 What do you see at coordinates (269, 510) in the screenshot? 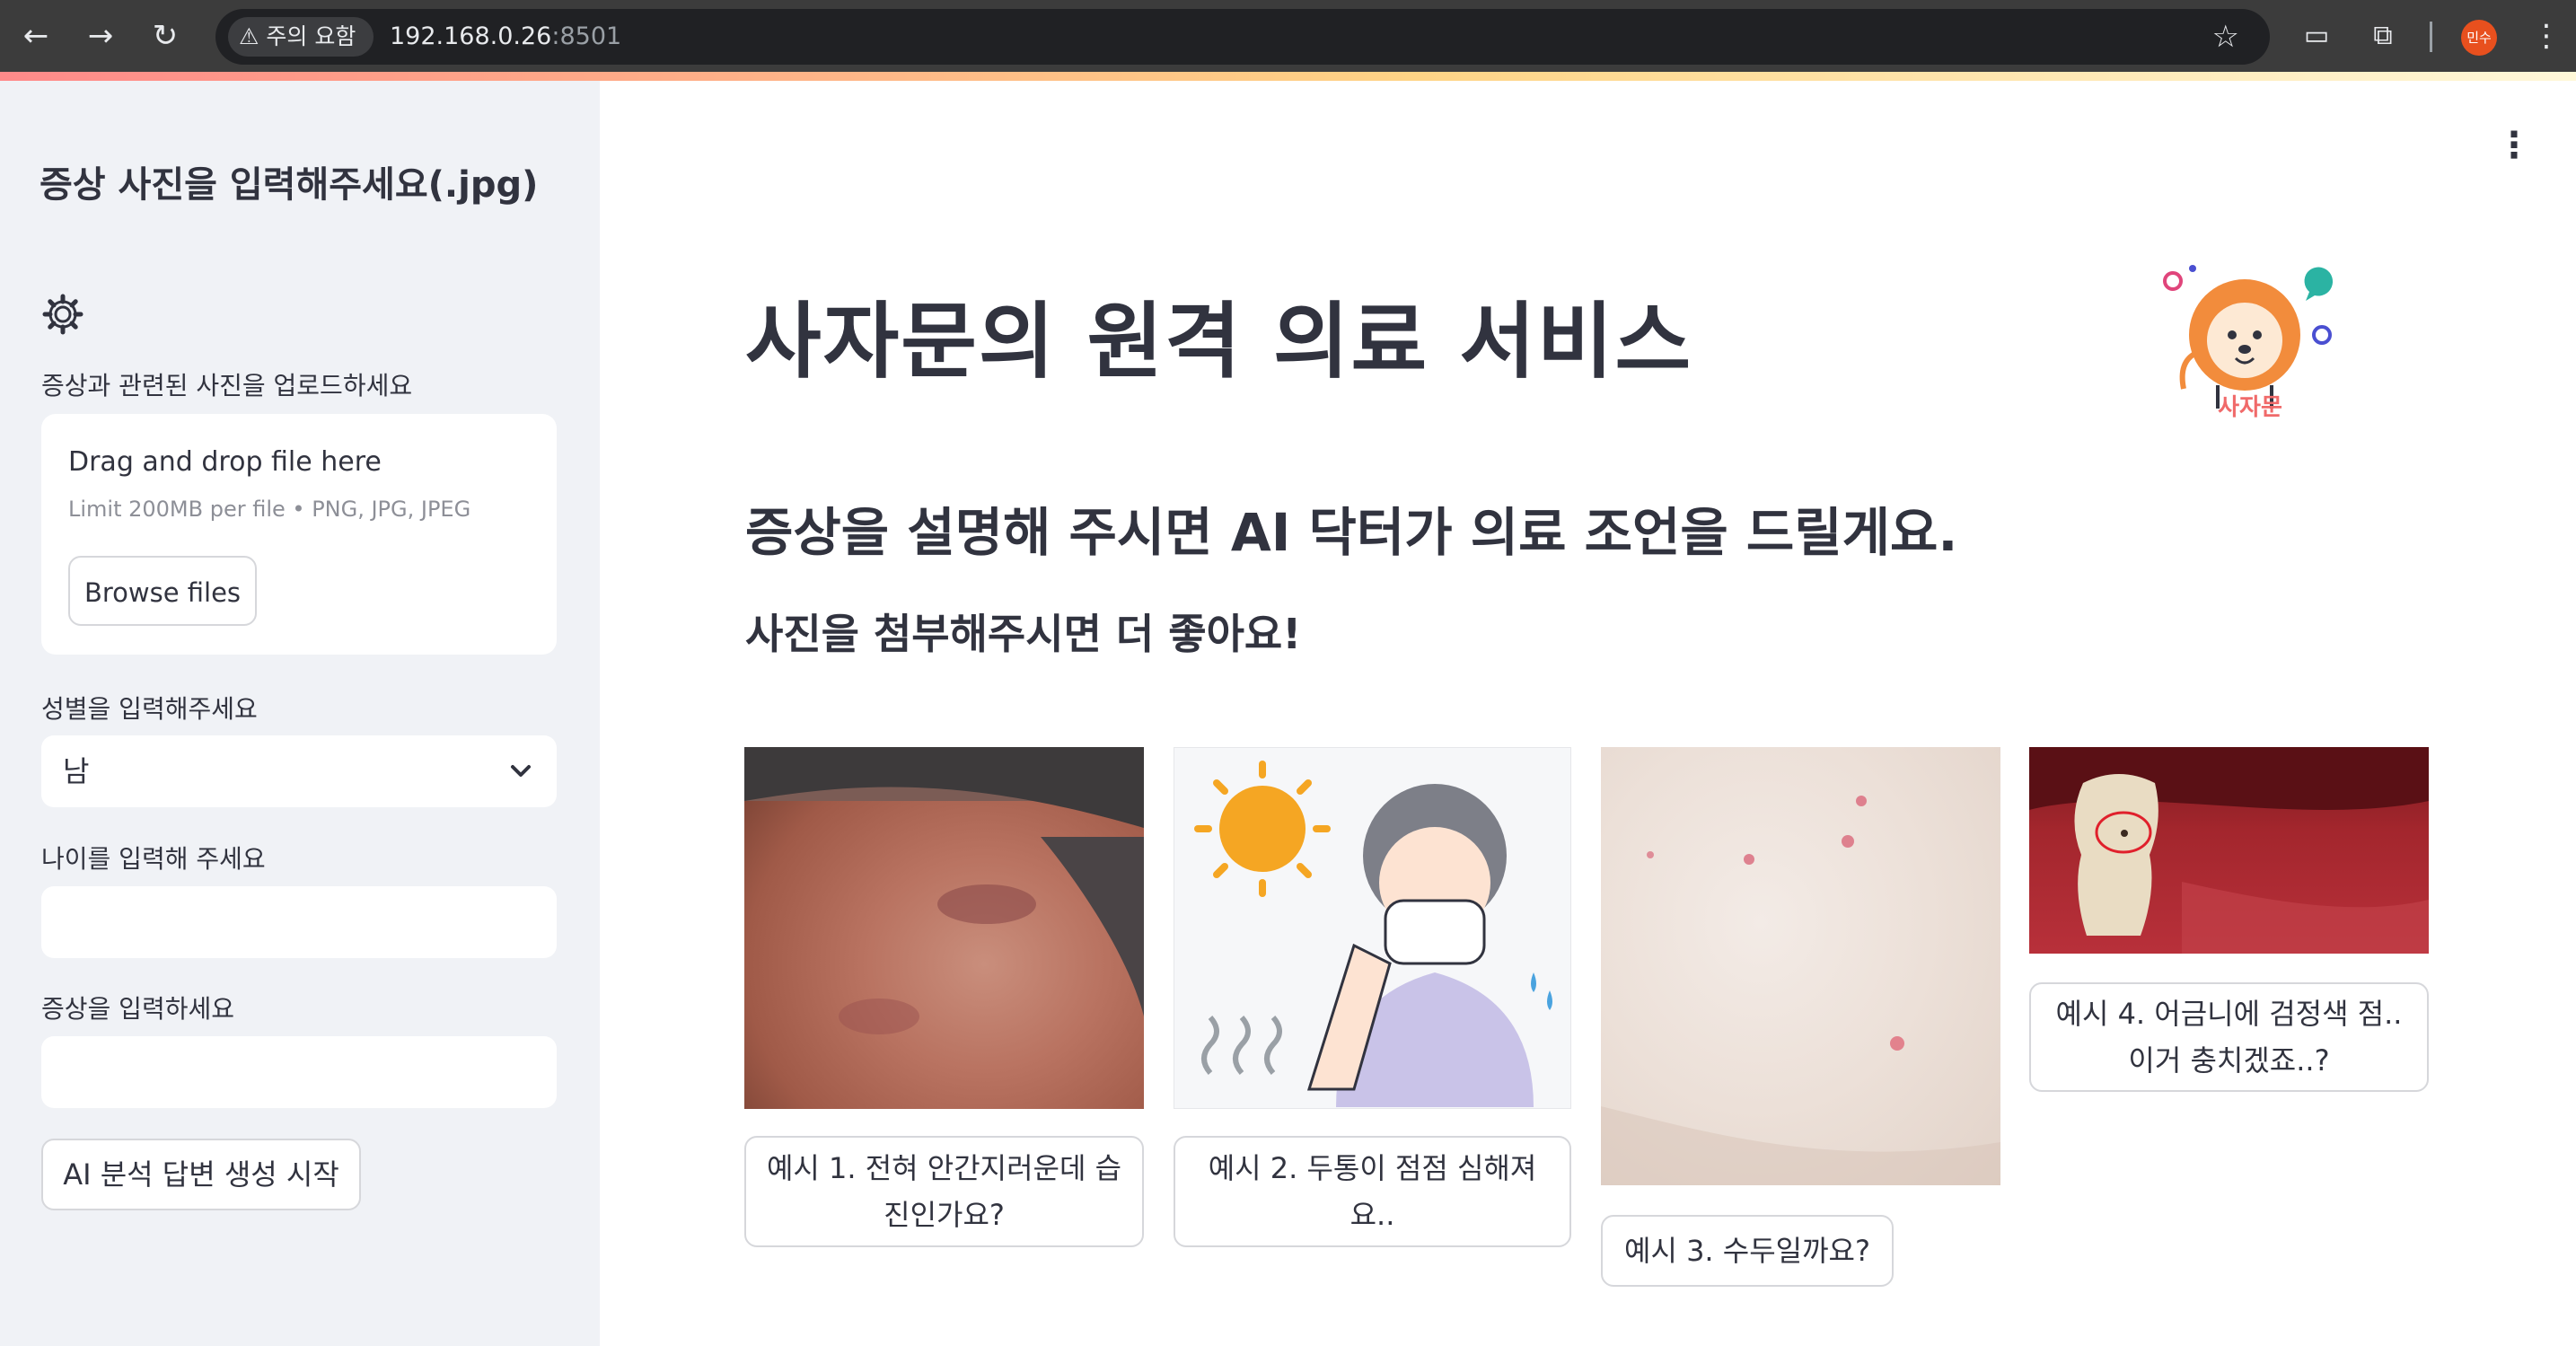
I see `dropzone-limit: Limit 200MB per file • PNG, JPG, JPEG` at bounding box center [269, 510].